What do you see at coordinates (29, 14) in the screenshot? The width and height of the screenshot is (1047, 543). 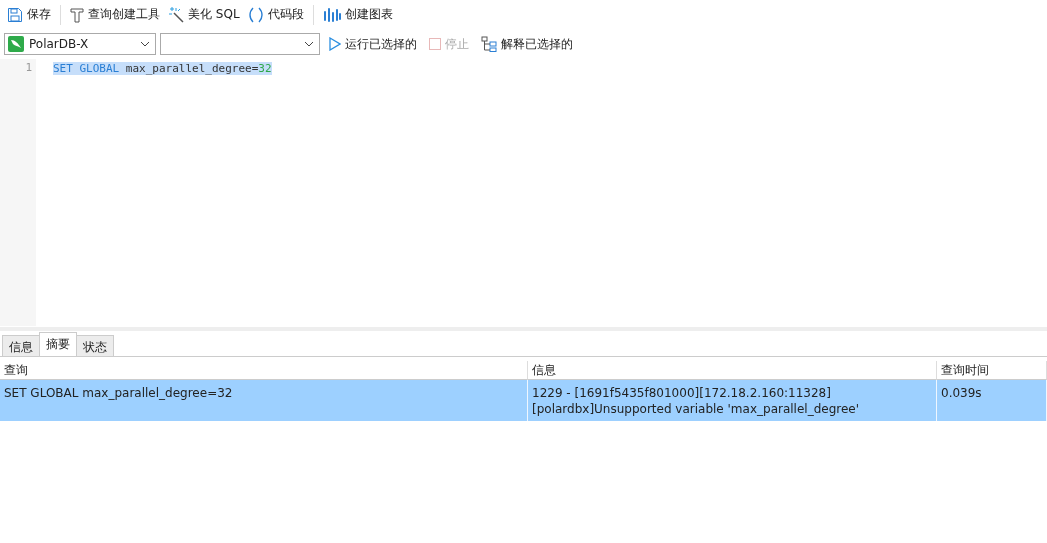 I see `toolbar-button: 保存` at bounding box center [29, 14].